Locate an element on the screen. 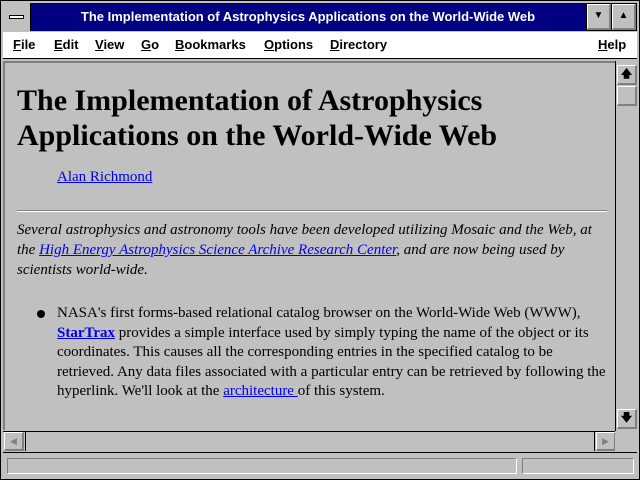 This screenshot has height=480, width=640. vertical-scrollbar: 🡅 🡇 is located at coordinates (626, 246).